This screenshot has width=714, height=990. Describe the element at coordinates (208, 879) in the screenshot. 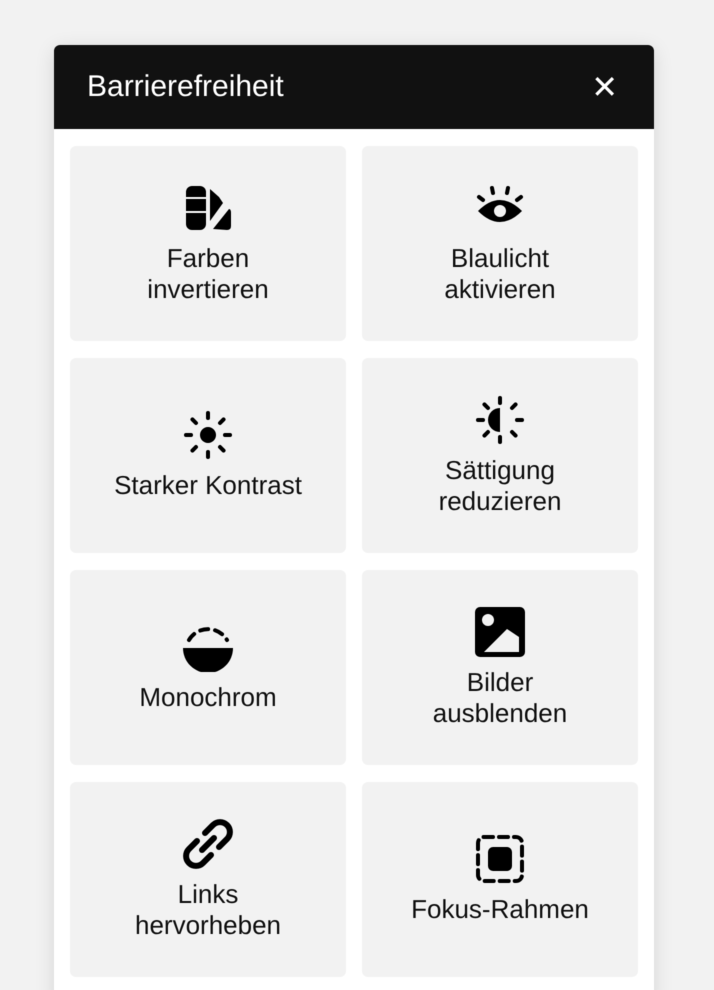

I see `option-card: Links hervorheben` at that location.